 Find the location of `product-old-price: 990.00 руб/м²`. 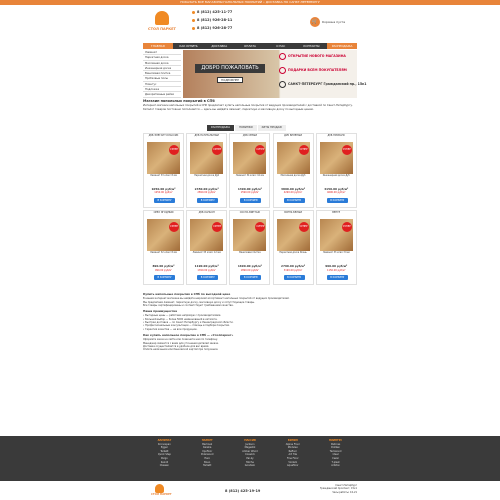

product-old-price: 990.00 руб/м² is located at coordinates (163, 270).